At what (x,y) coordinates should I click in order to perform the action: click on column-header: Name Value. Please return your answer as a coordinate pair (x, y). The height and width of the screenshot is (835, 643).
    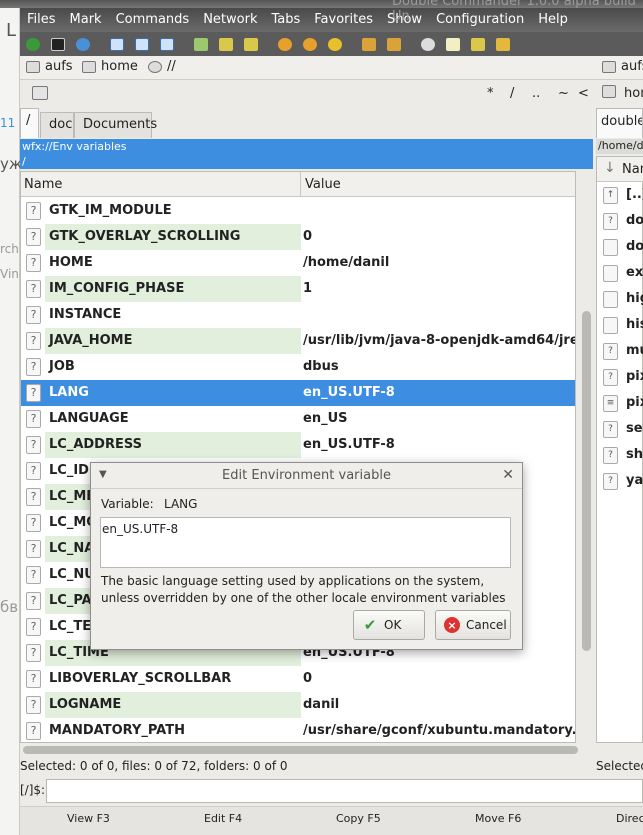
    Looking at the image, I should click on (298, 184).